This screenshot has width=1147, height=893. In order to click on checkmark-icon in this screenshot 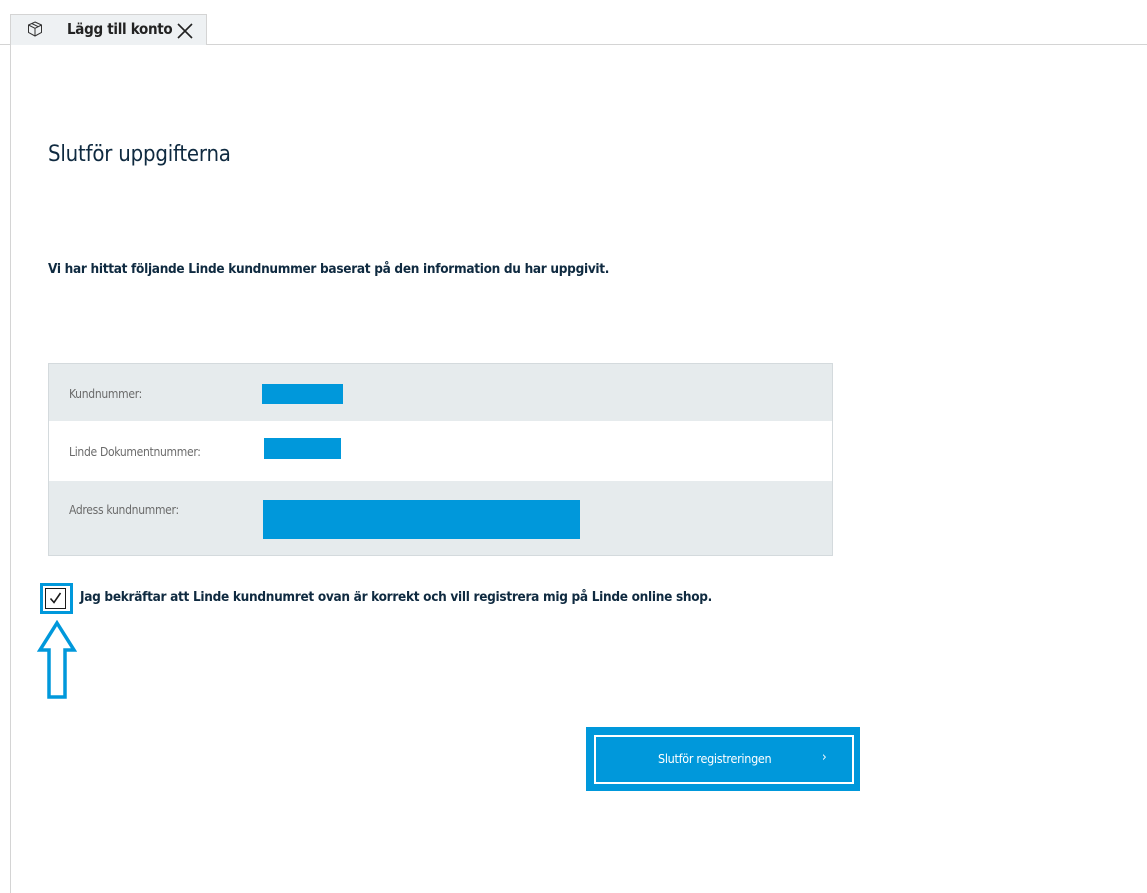, I will do `click(55, 598)`.